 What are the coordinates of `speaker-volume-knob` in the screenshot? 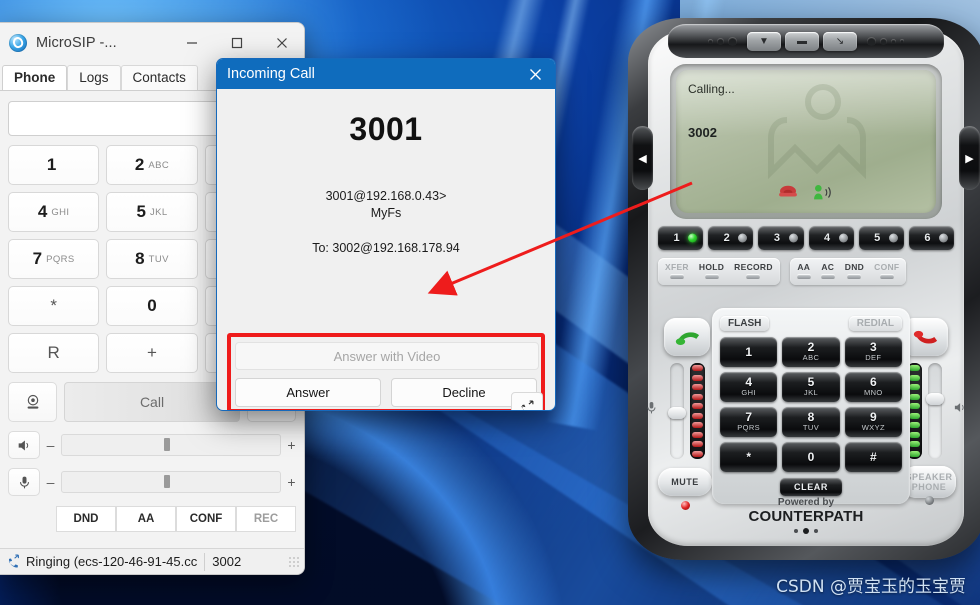 It's located at (935, 399).